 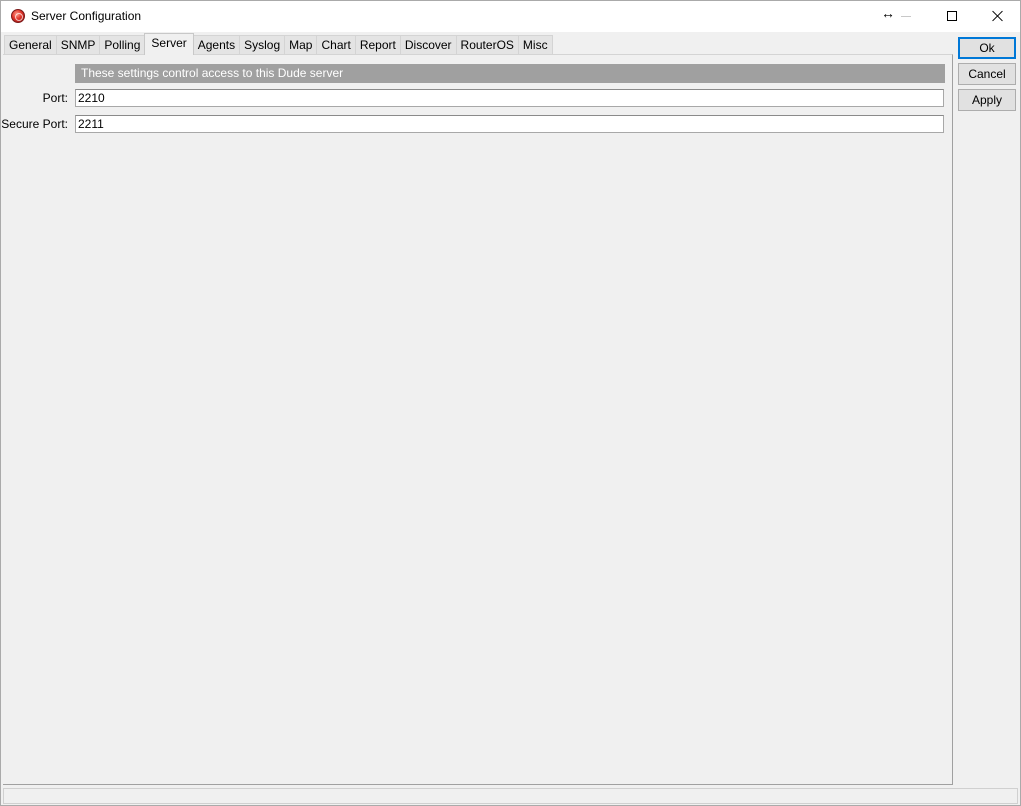 I want to click on secure-port-row: Secure Port:, so click(x=474, y=124).